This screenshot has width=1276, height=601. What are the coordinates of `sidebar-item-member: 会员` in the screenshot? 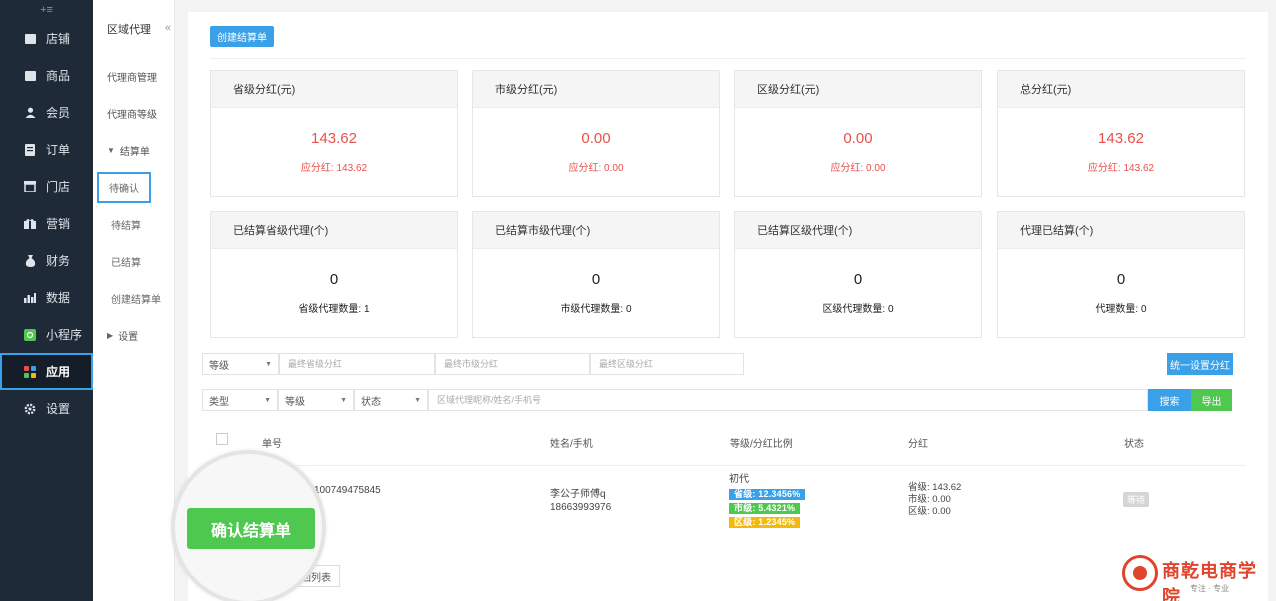 It's located at (46, 112).